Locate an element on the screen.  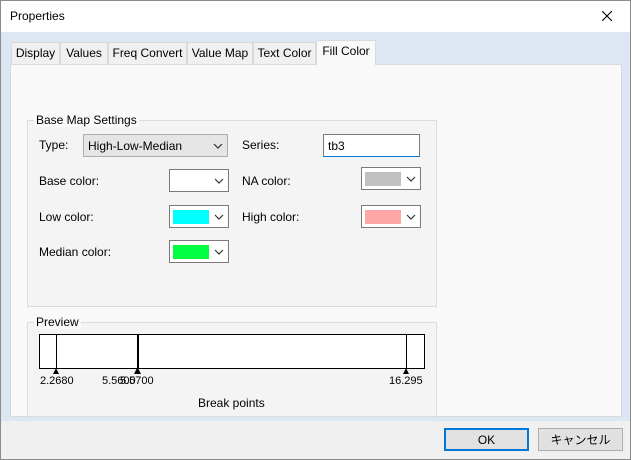
series-input: tb3 is located at coordinates (371, 145).